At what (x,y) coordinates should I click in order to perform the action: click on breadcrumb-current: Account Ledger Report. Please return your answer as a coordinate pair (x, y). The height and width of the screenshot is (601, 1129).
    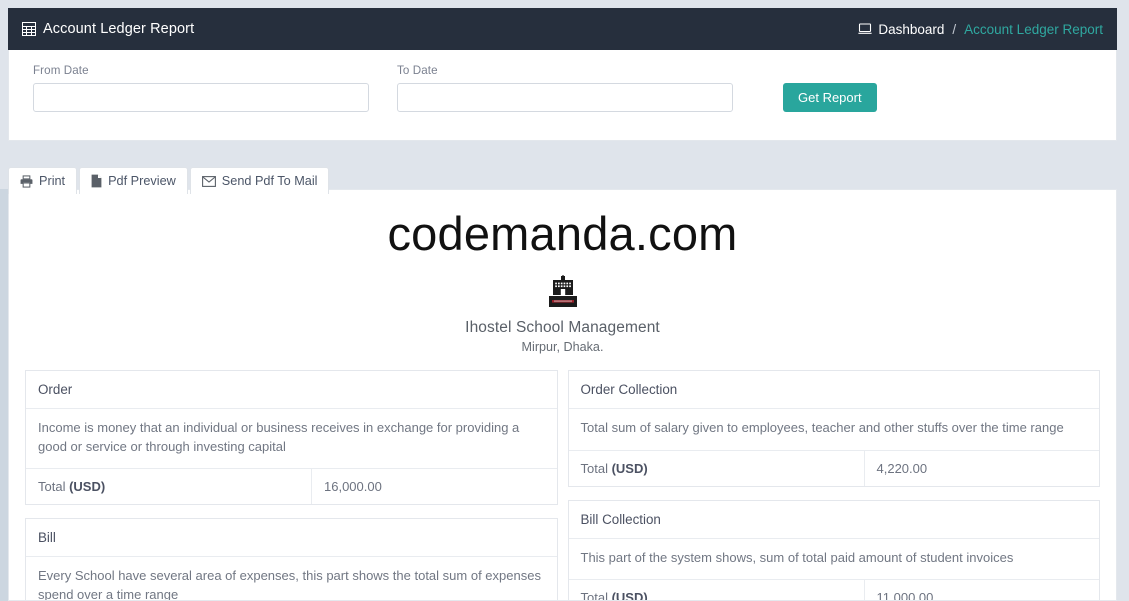
    Looking at the image, I should click on (1033, 29).